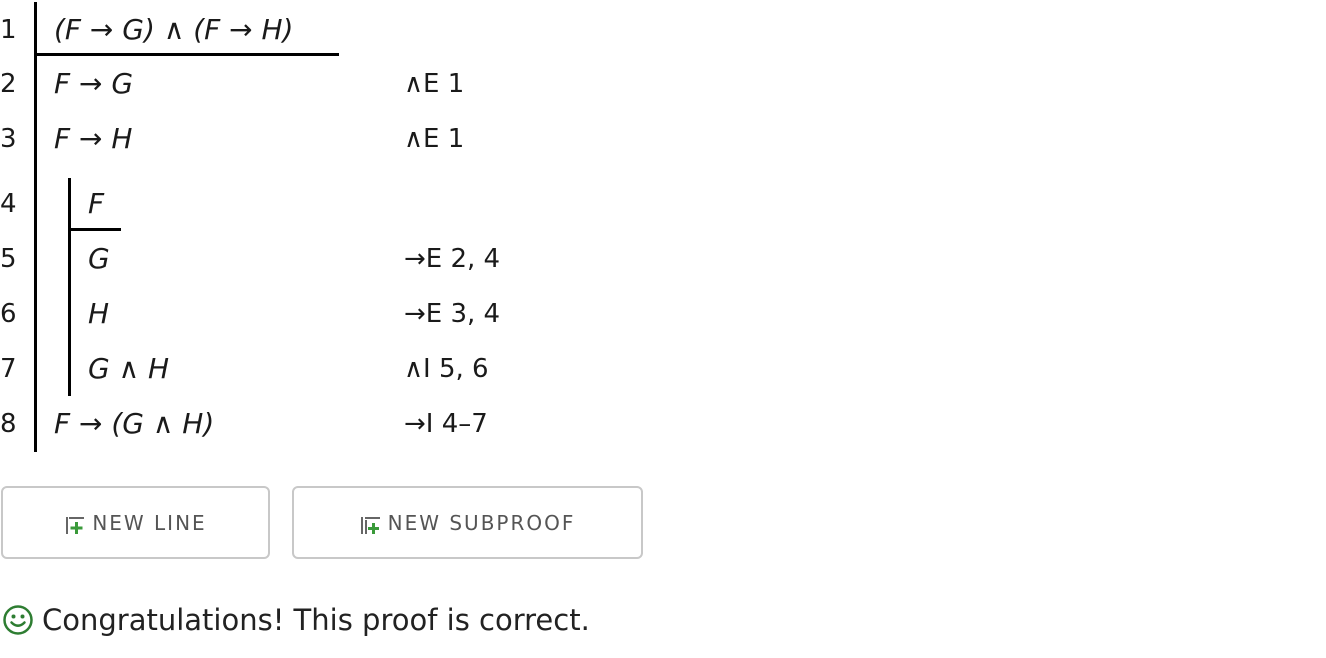  I want to click on outer-scope-bar, so click(35, 227).